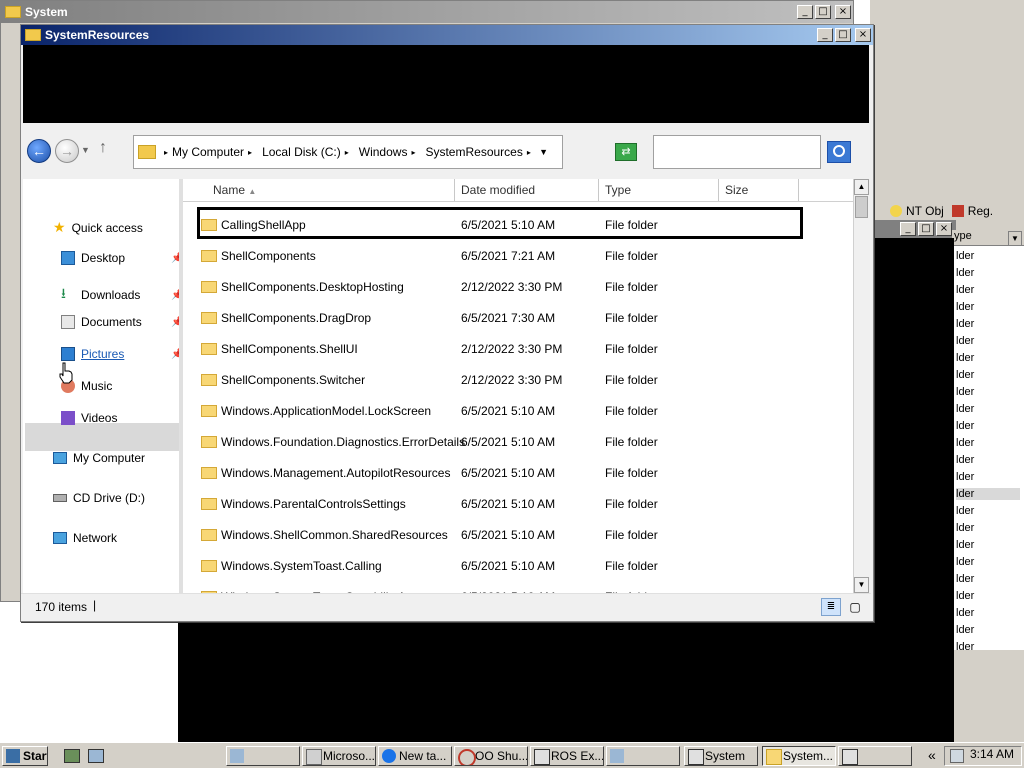  Describe the element at coordinates (626, 152) in the screenshot. I see `refresh-button: ⇄` at that location.